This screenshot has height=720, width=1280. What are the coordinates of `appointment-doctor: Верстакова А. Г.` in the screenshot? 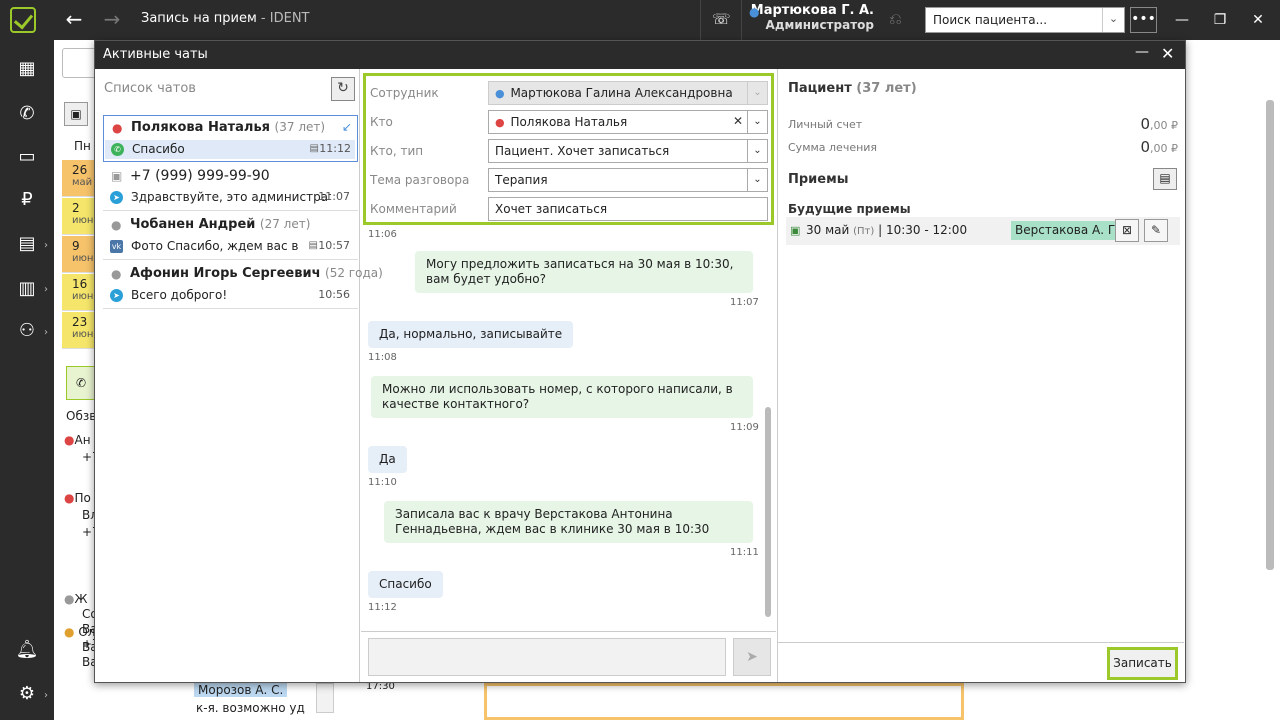 It's located at (1067, 230).